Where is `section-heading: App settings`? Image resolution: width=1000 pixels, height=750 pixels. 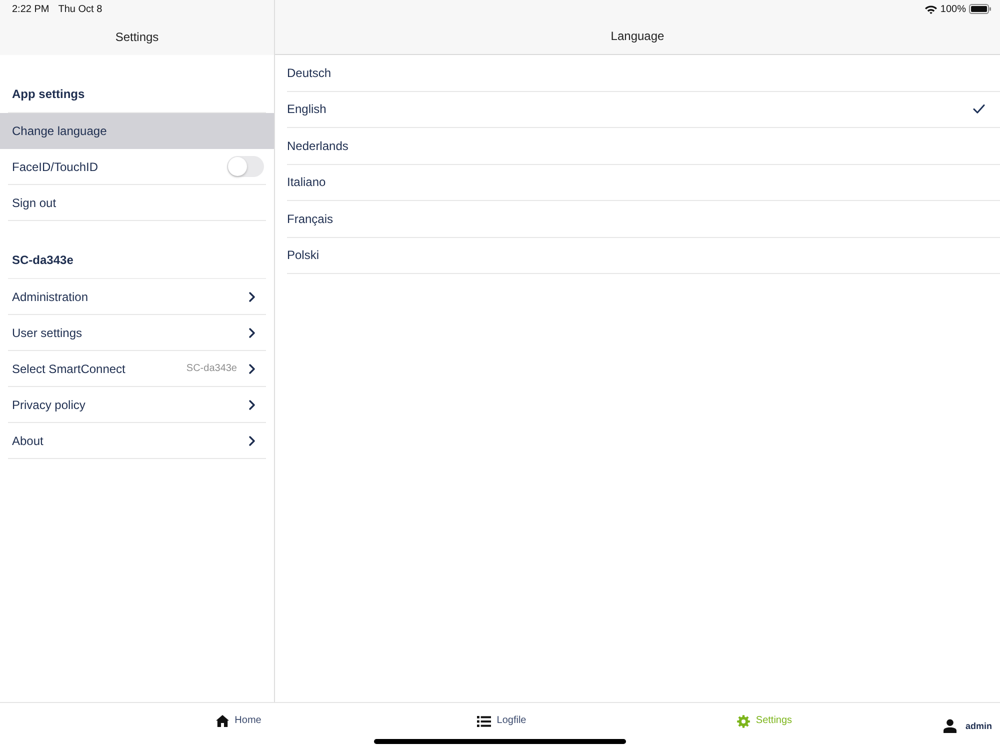
section-heading: App settings is located at coordinates (48, 94).